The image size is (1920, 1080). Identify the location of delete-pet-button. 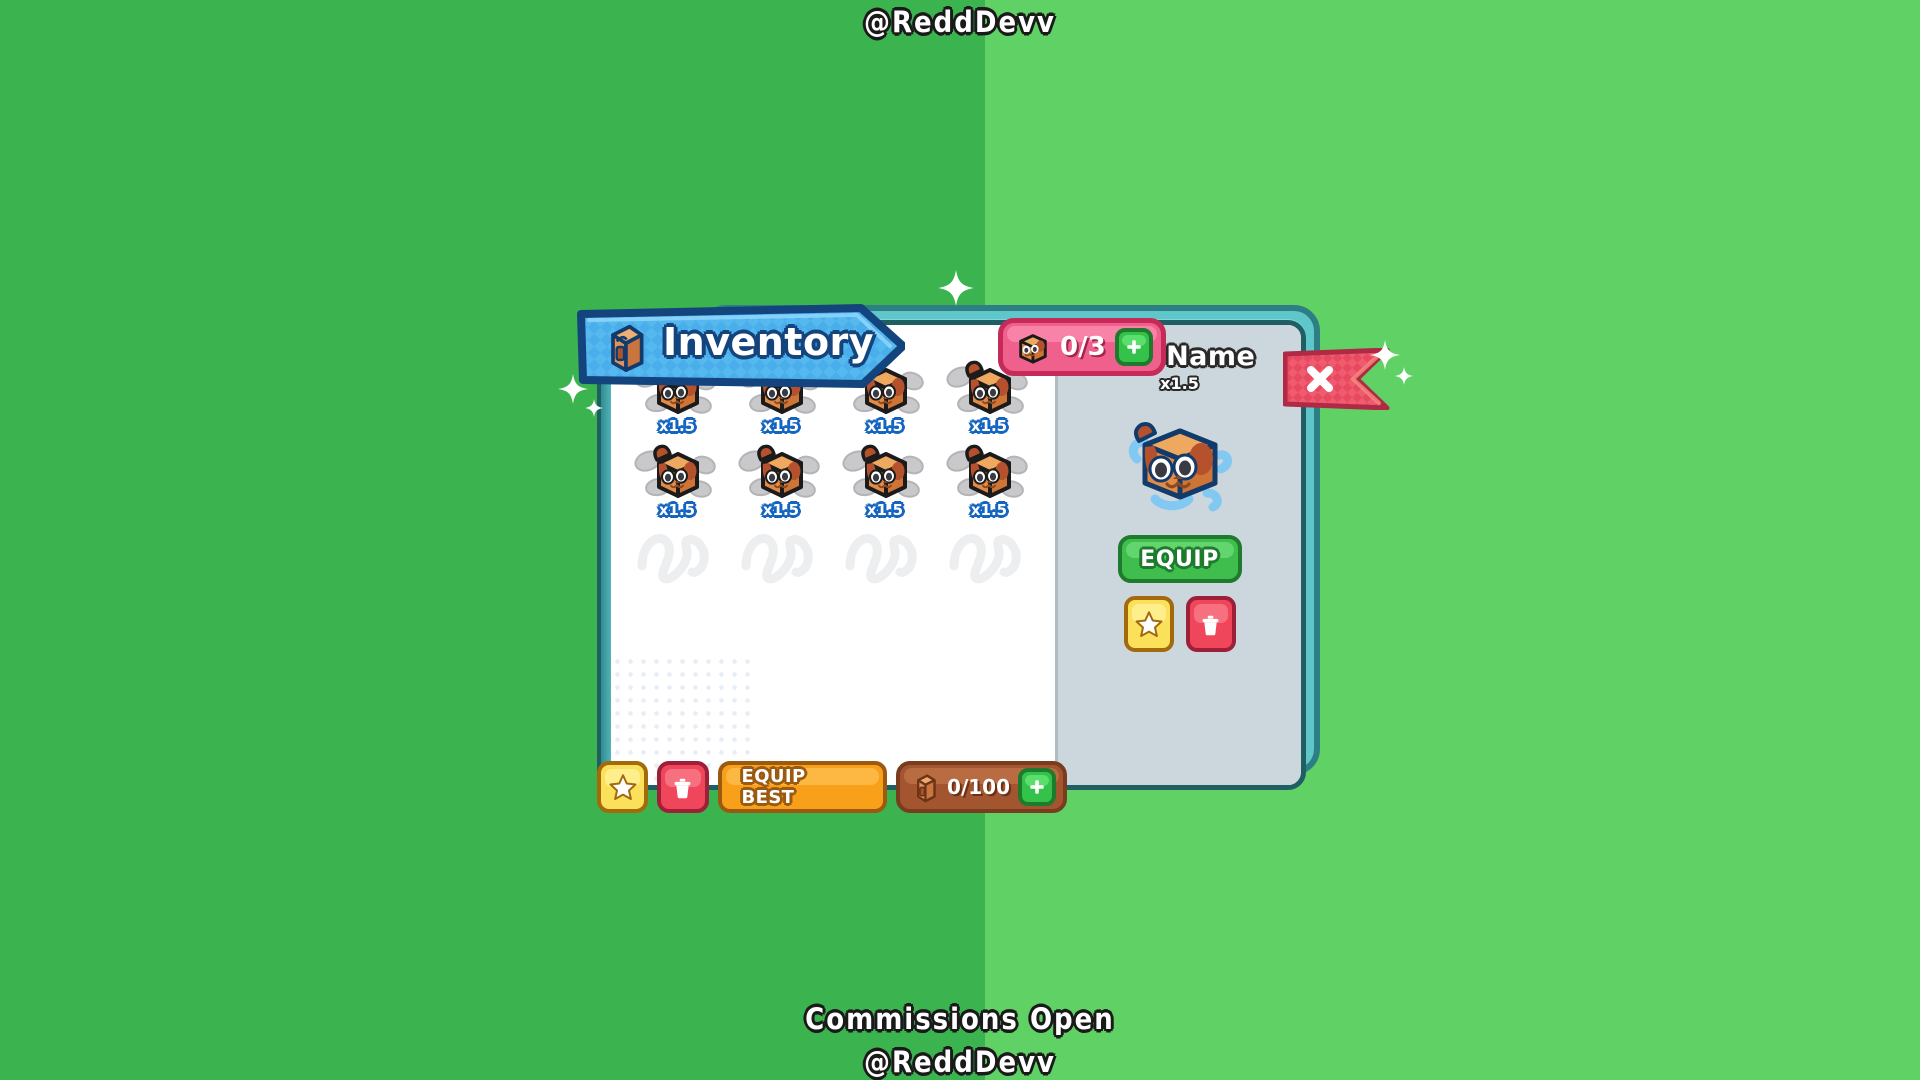
(1210, 624).